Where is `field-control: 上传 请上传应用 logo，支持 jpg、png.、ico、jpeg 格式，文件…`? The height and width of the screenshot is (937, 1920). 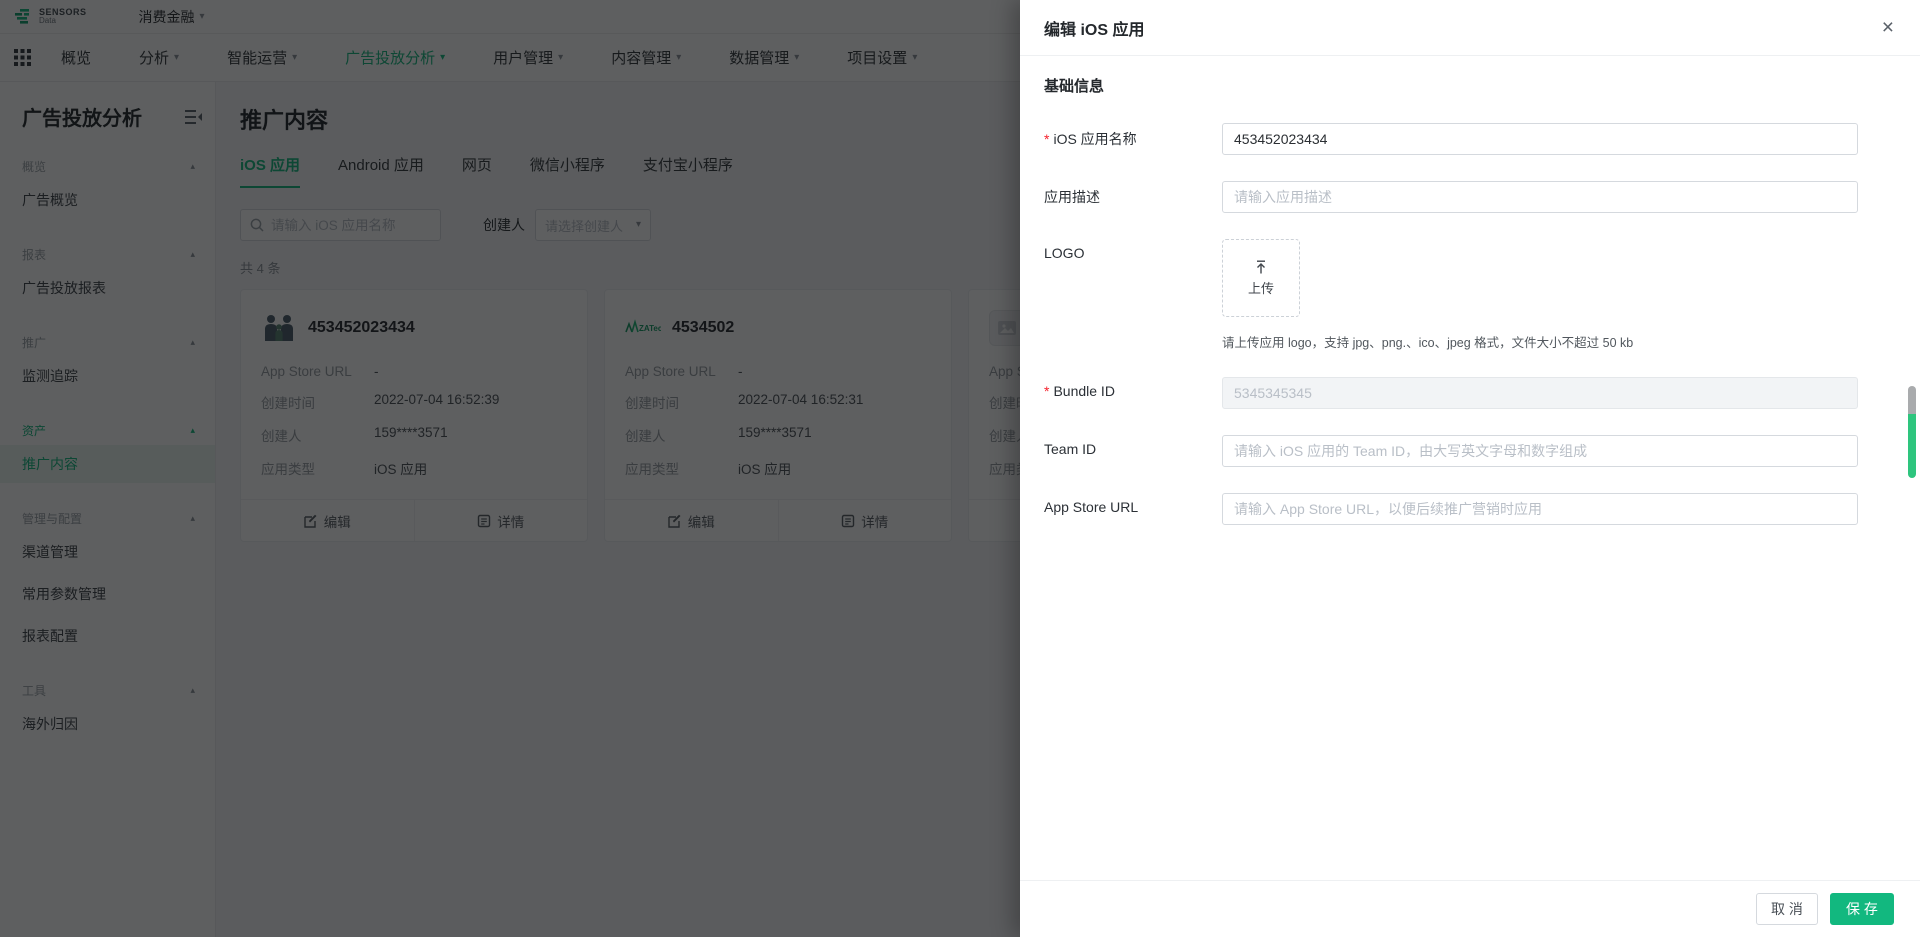 field-control: 上传 请上传应用 logo，支持 jpg、png.、ico、jpeg 格式，文件… is located at coordinates (1540, 295).